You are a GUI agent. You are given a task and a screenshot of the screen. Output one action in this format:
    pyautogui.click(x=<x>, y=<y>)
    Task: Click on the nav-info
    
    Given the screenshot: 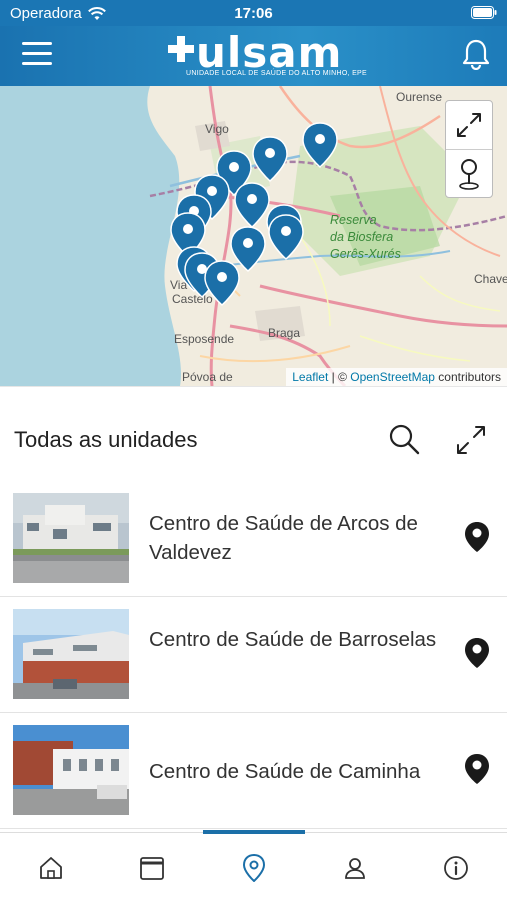 What is the action you would take?
    pyautogui.click(x=456, y=868)
    